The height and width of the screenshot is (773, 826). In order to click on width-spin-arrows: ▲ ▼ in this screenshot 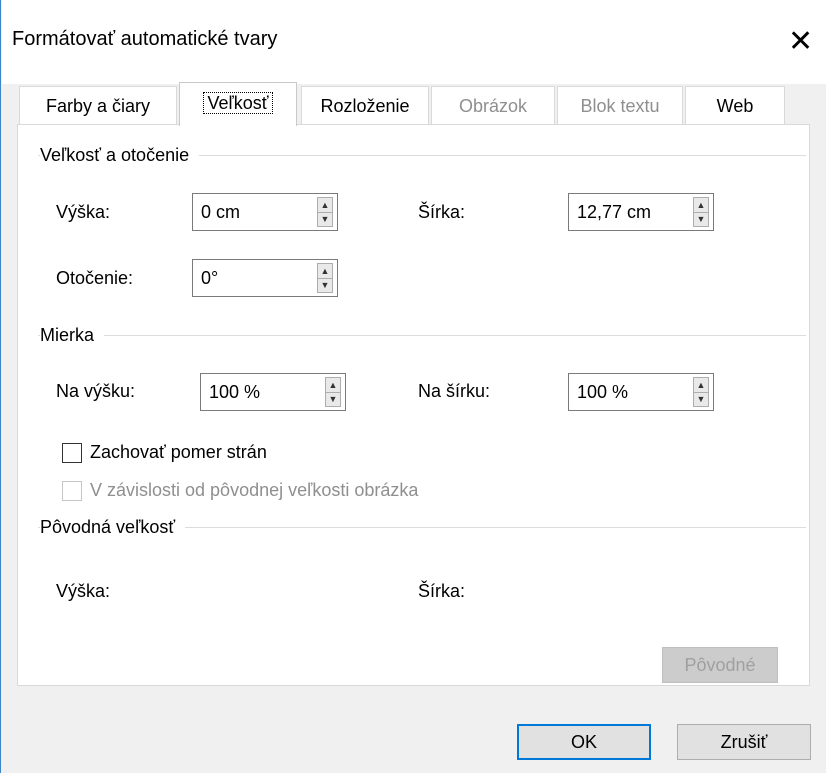, I will do `click(701, 212)`.